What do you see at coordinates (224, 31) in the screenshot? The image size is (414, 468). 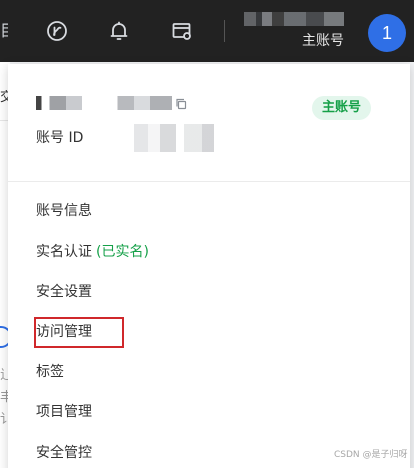 I see `topbar-divider` at bounding box center [224, 31].